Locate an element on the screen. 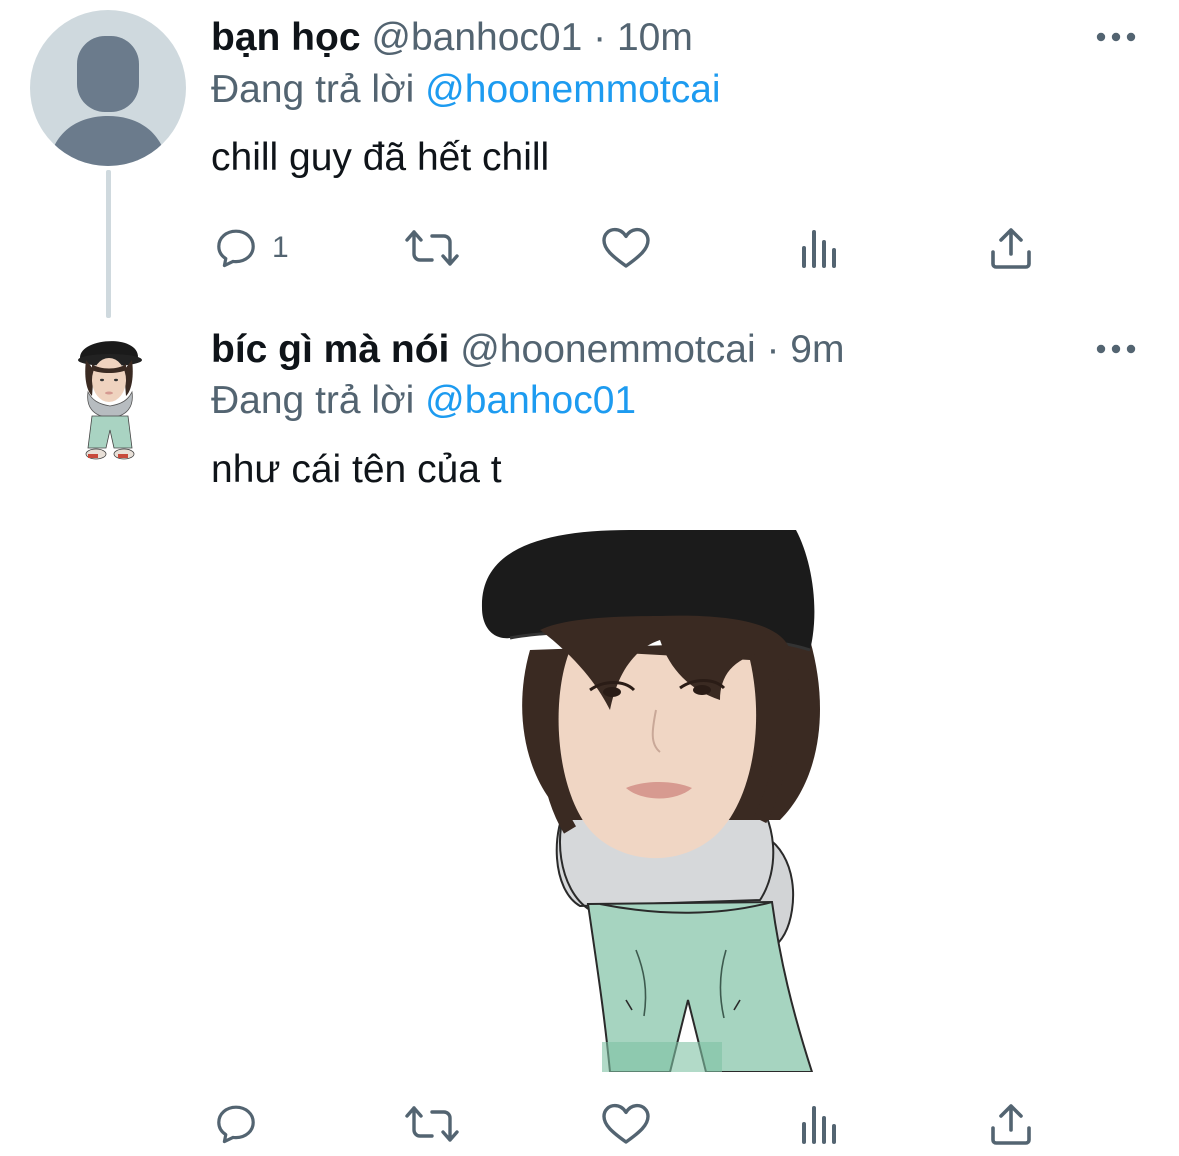 This screenshot has height=1156, width=1179. replying-to: Đang trả lời @hoonemmotcai is located at coordinates (466, 90).